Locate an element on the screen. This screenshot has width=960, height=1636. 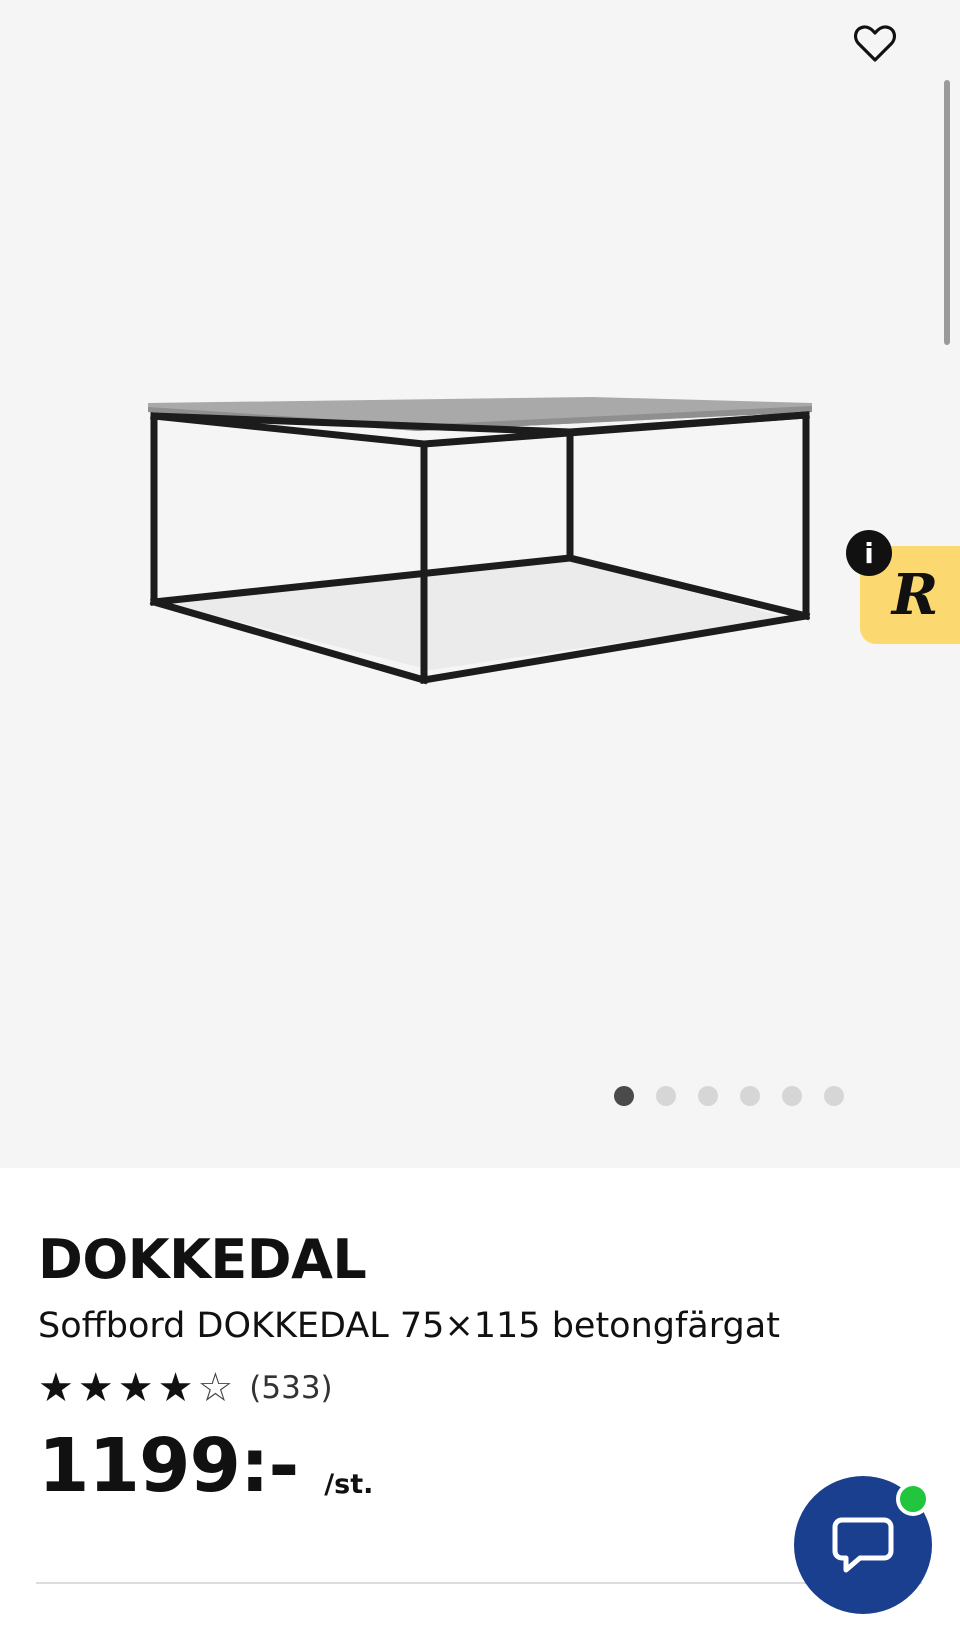
product-image is located at coordinates (480, 541).